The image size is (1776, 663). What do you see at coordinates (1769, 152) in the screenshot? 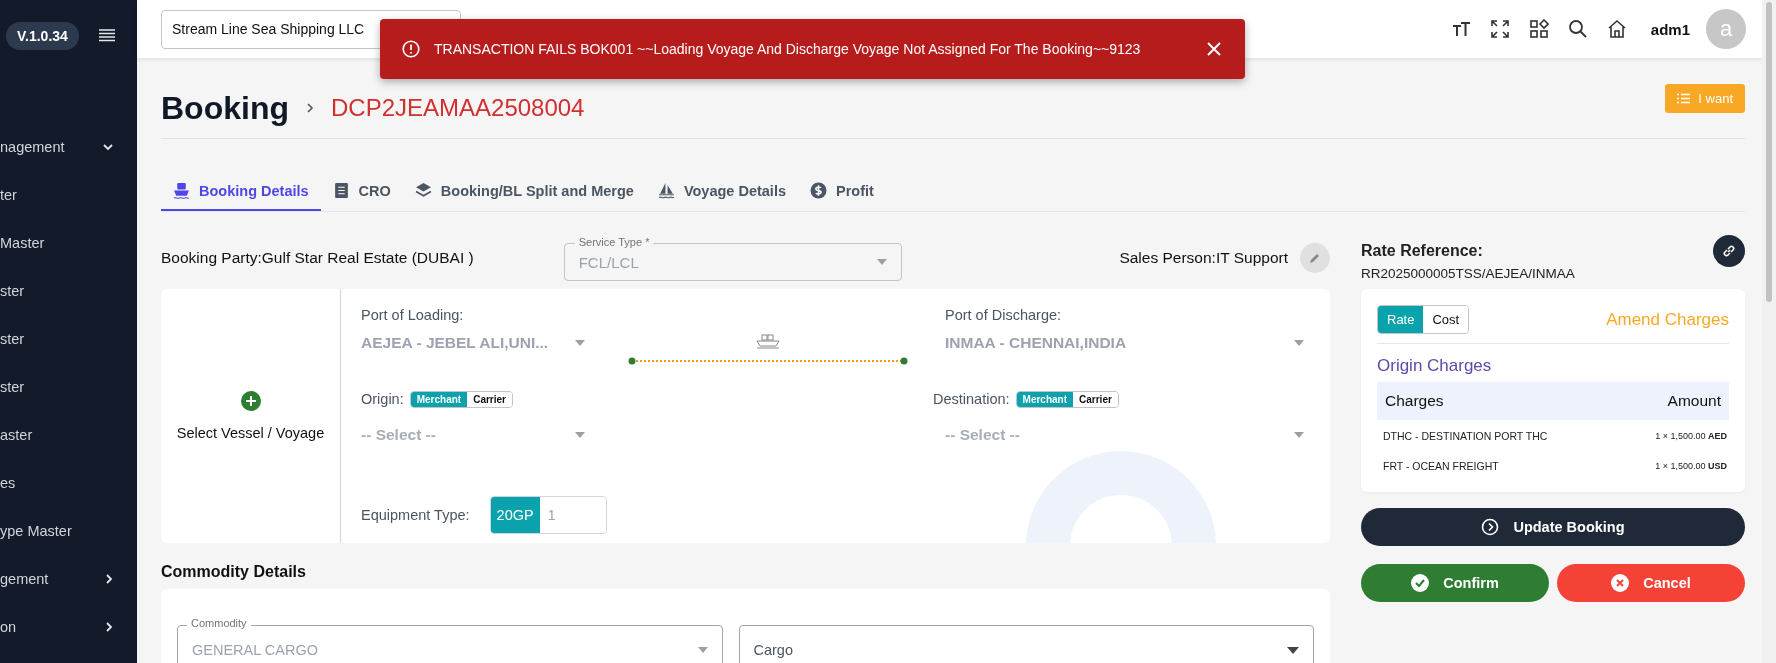
I see `scrollbar-thumb` at bounding box center [1769, 152].